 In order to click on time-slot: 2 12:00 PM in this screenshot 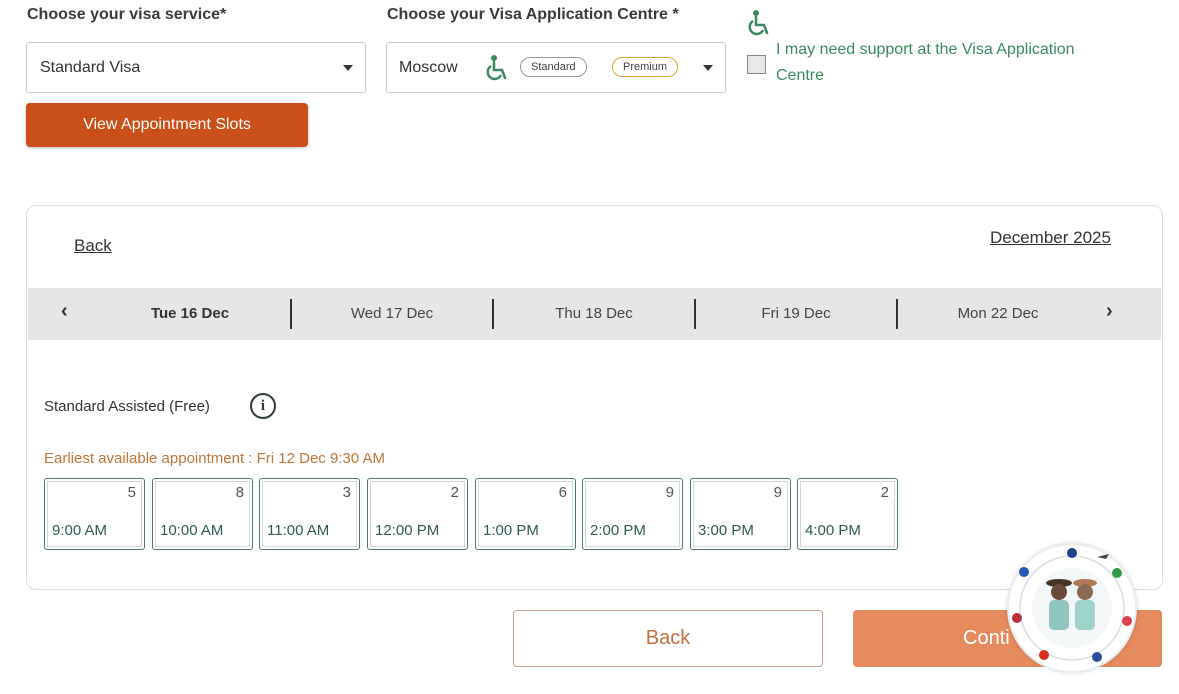, I will do `click(417, 514)`.